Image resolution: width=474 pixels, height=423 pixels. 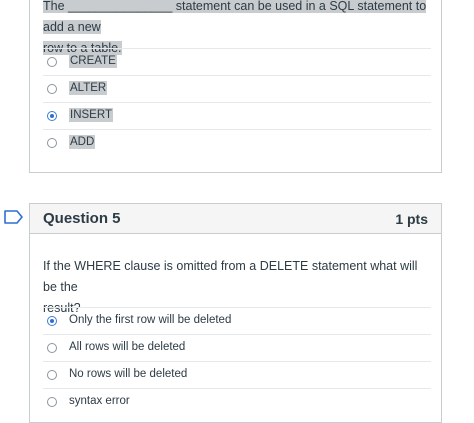 What do you see at coordinates (237, 142) in the screenshot?
I see `question-4-answer-add: ADD` at bounding box center [237, 142].